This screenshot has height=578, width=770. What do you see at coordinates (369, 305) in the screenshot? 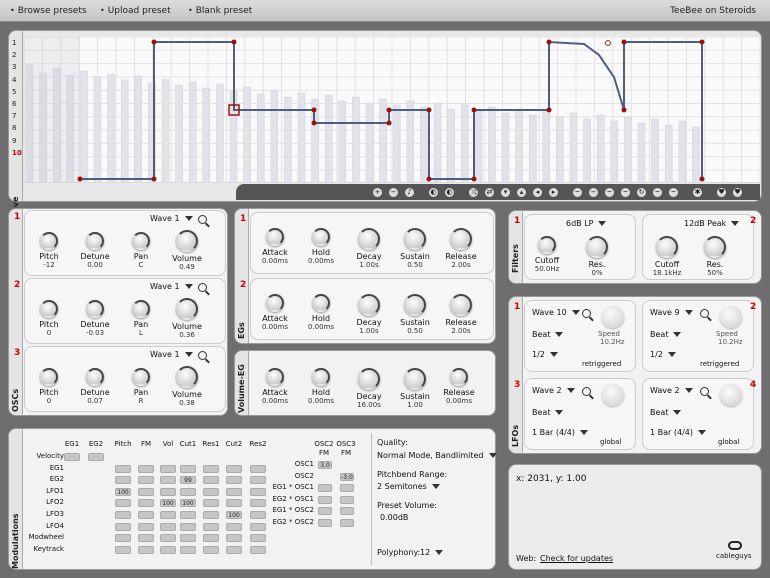
I see `eg-decay-knob` at bounding box center [369, 305].